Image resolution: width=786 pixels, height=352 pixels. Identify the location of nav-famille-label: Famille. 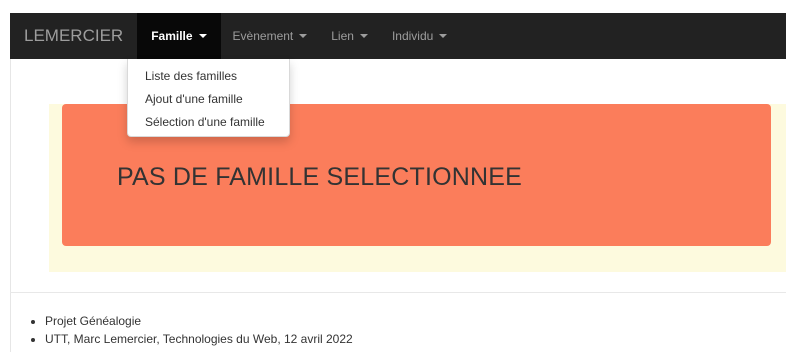
(172, 36).